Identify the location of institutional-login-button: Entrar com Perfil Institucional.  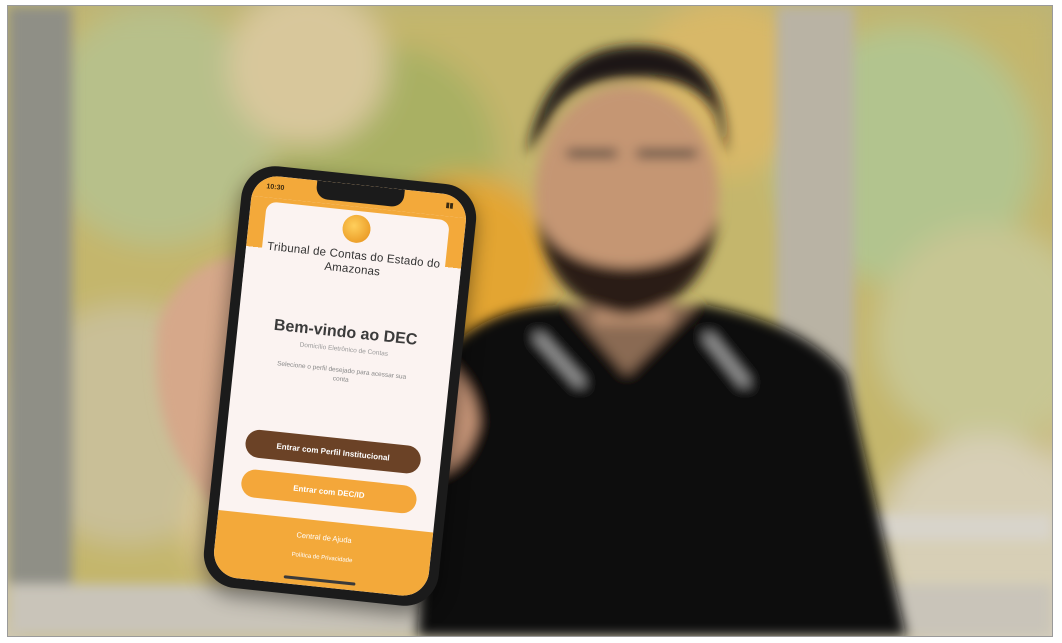
(333, 451).